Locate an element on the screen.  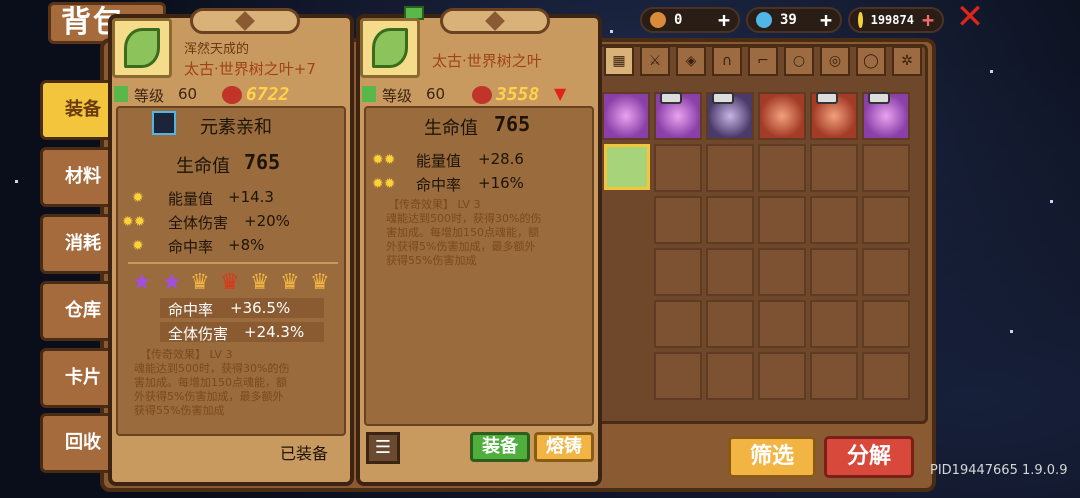
category-settings-tab: ✲ is located at coordinates (907, 61).